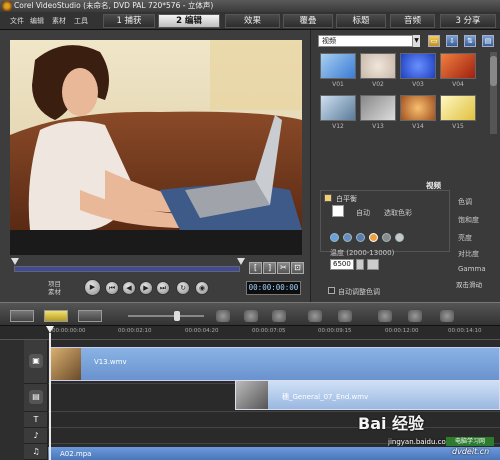 The image size is (500, 460). What do you see at coordinates (36, 452) in the screenshot?
I see `music-note-icon: ♫` at bounding box center [36, 452].